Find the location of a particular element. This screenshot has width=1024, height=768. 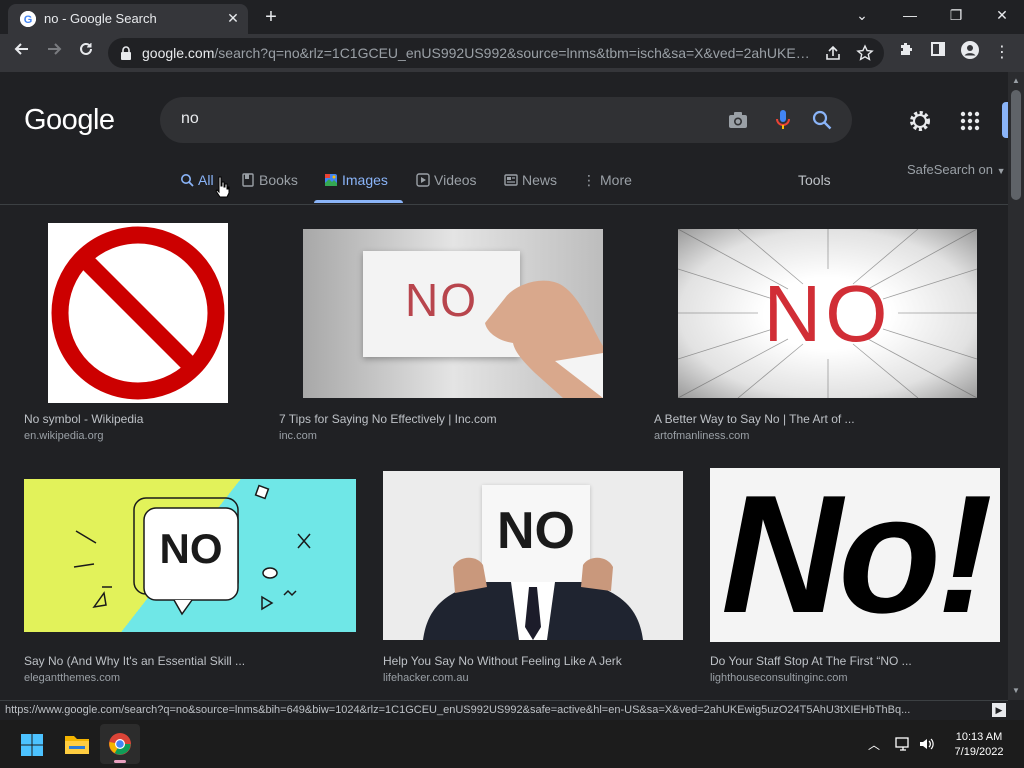

close-tab-icon: ✕ is located at coordinates (233, 18).